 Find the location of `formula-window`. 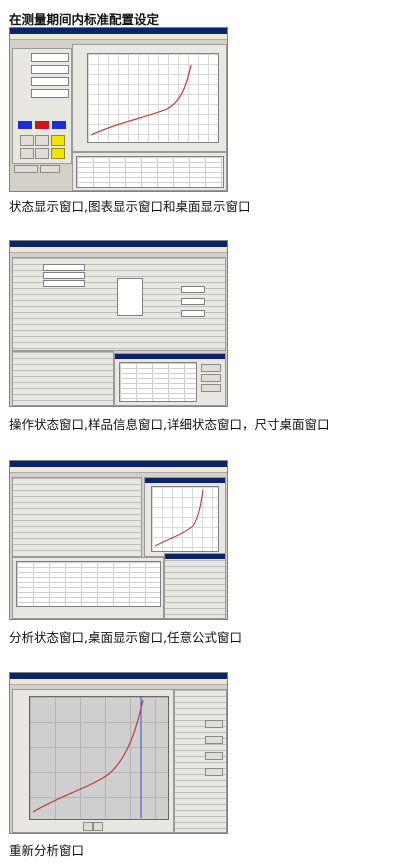

formula-window is located at coordinates (195, 586).